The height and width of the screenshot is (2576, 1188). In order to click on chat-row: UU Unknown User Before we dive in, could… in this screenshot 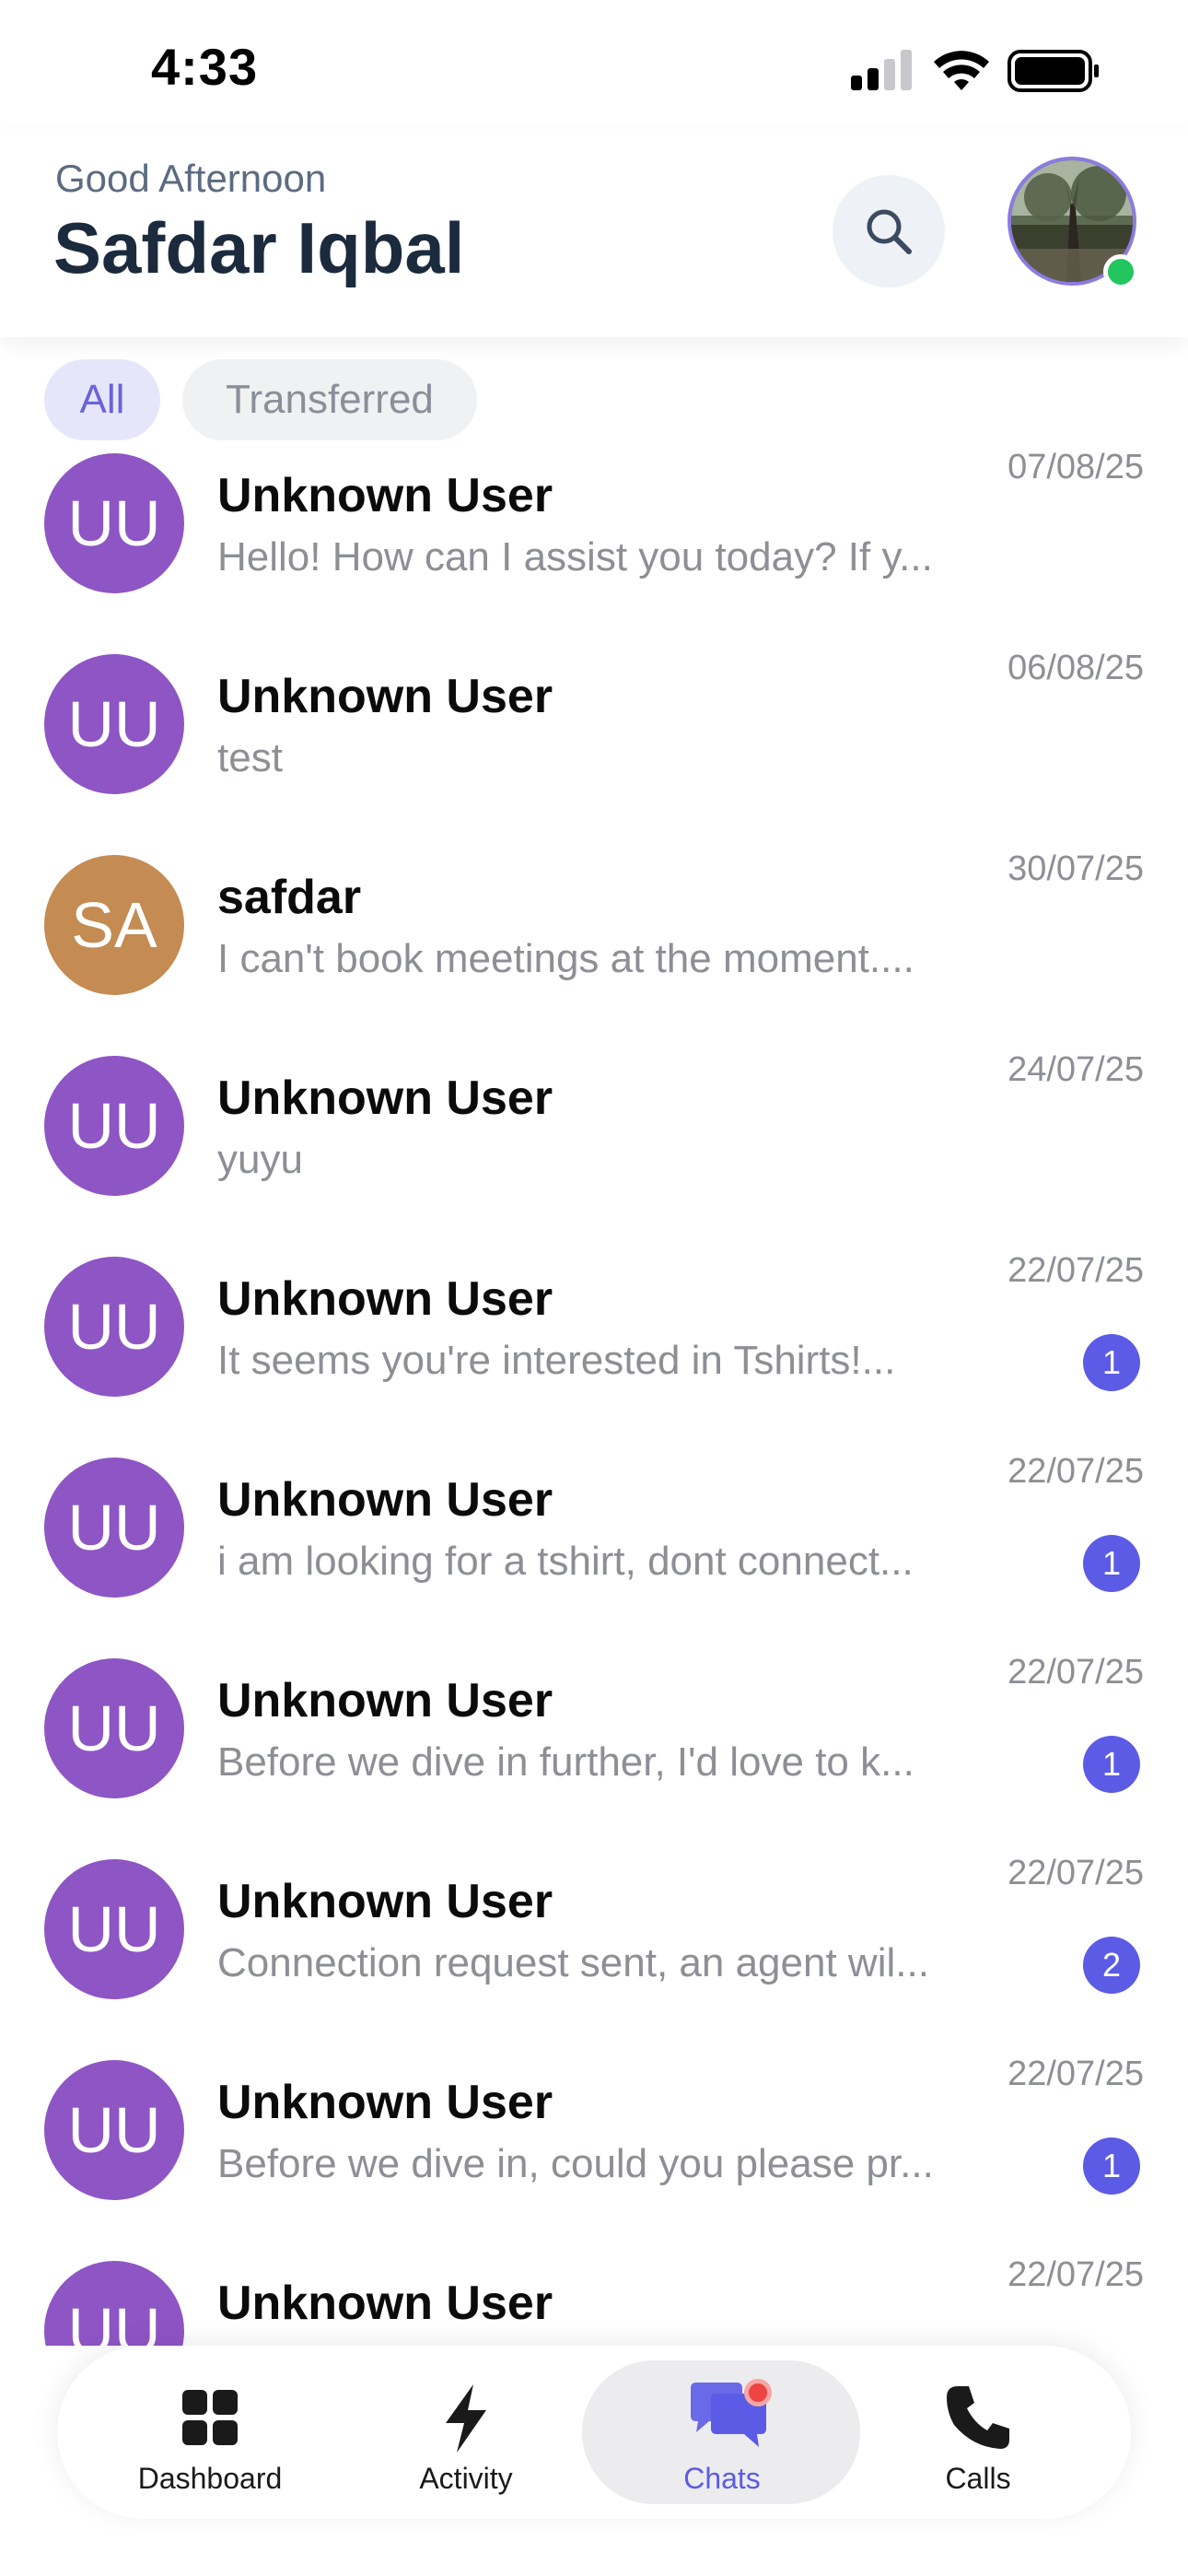, I will do `click(594, 2149)`.